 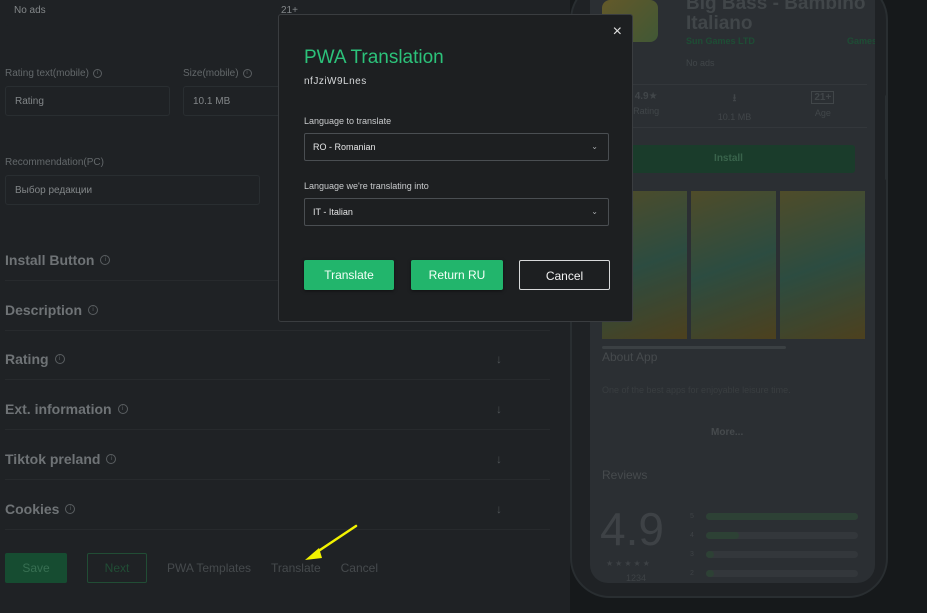 What do you see at coordinates (331, 542) in the screenshot?
I see `annotation-arrow` at bounding box center [331, 542].